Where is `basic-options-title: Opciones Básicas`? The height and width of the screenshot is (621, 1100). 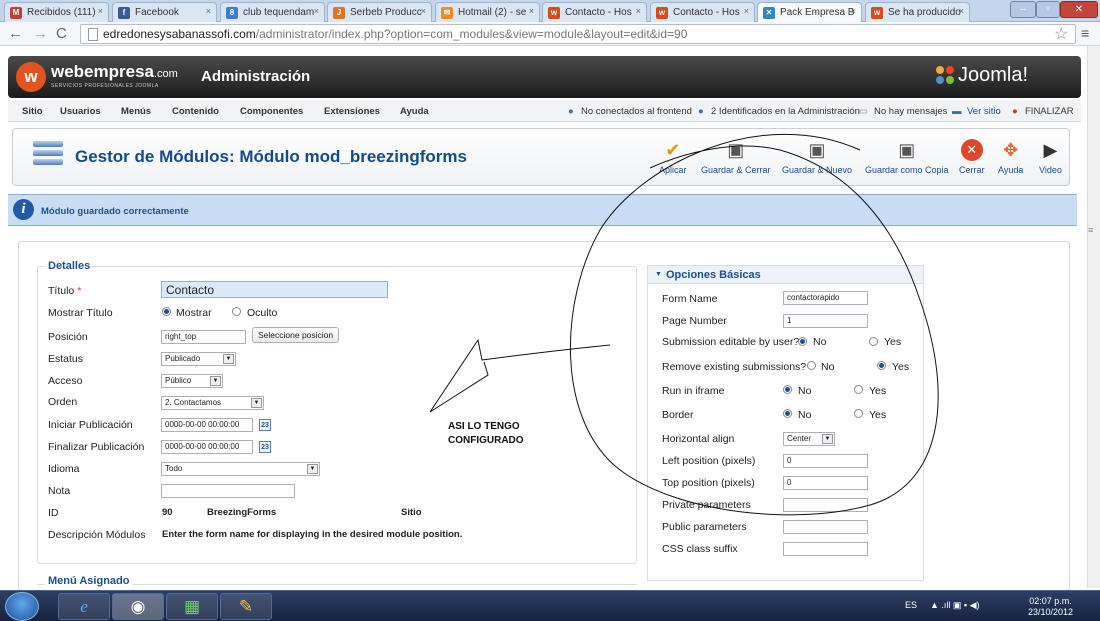
basic-options-title: Opciones Básicas is located at coordinates (713, 275).